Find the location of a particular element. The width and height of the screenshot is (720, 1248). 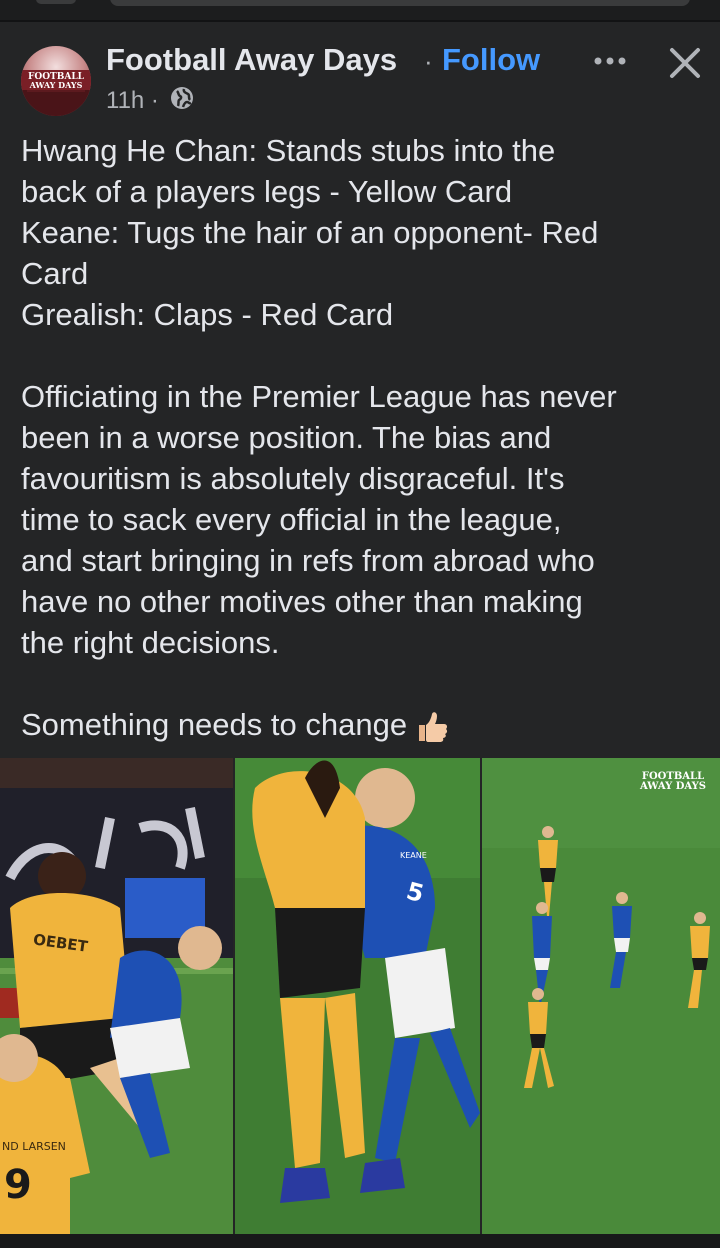

more-options-button is located at coordinates (610, 61).